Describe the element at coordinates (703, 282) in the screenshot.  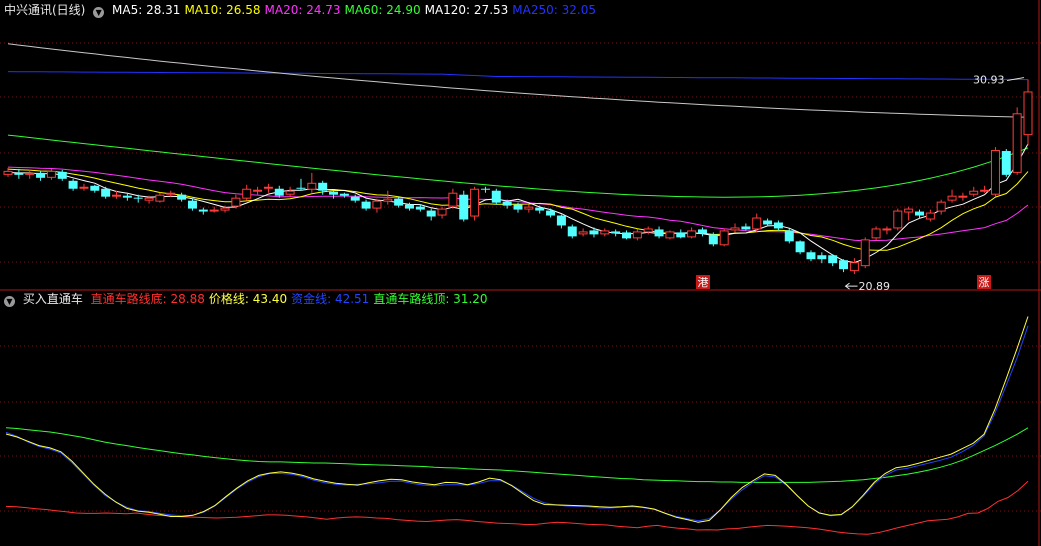
I see `event-badge-label: 港` at that location.